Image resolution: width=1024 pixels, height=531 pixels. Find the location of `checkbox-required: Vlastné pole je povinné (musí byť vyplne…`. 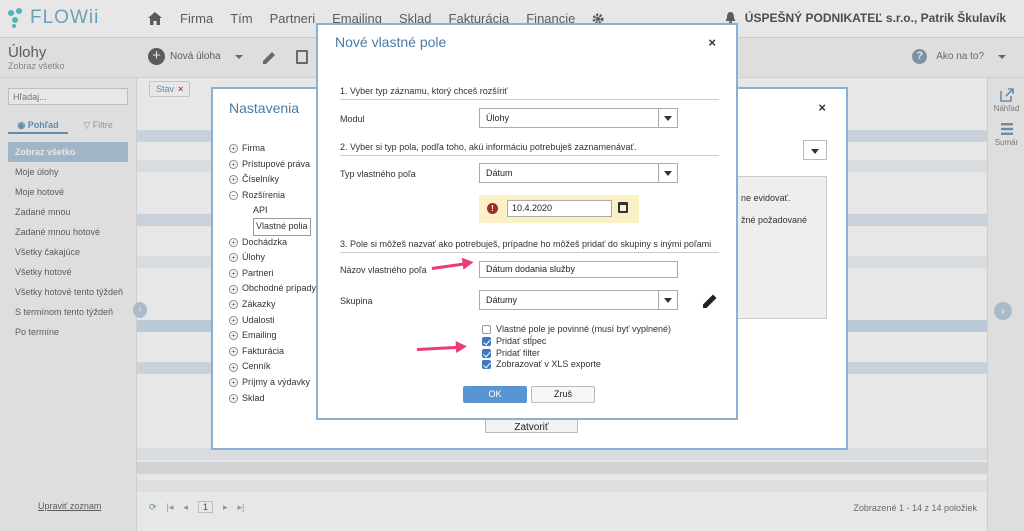

checkbox-required: Vlastné pole je povinné (musí byť vyplne… is located at coordinates (576, 329).